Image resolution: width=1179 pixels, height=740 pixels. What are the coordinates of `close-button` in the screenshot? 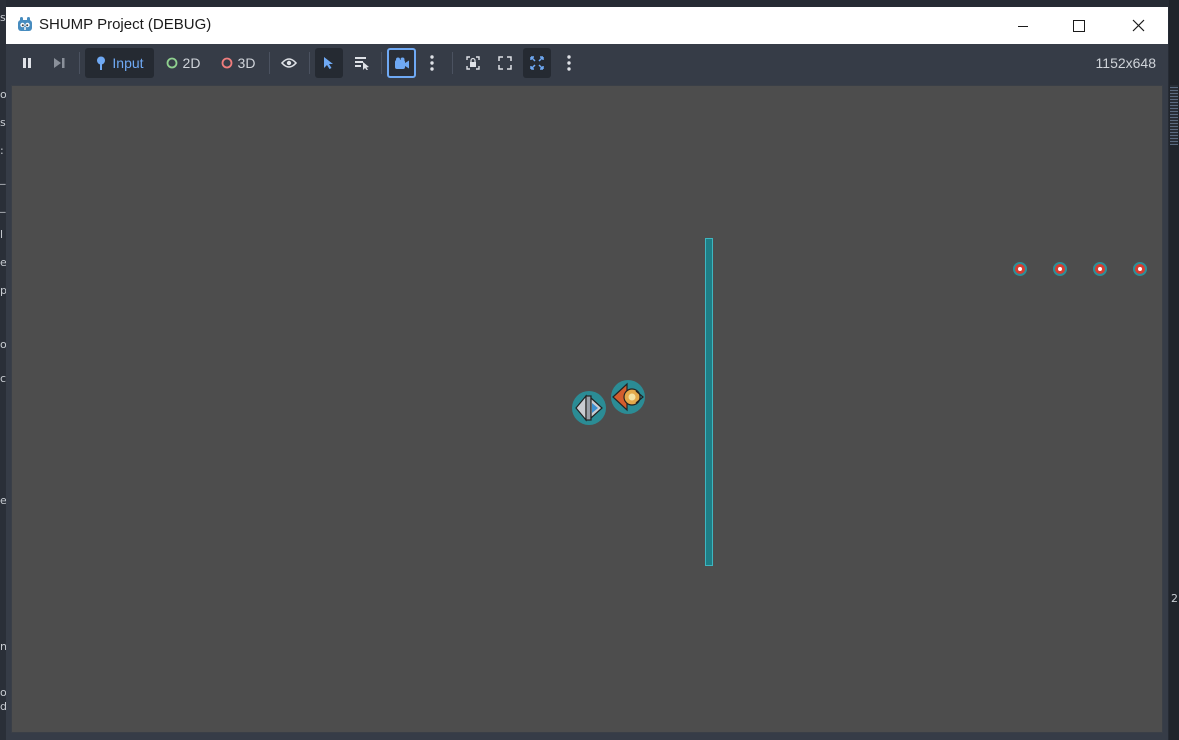 It's located at (1138, 25).